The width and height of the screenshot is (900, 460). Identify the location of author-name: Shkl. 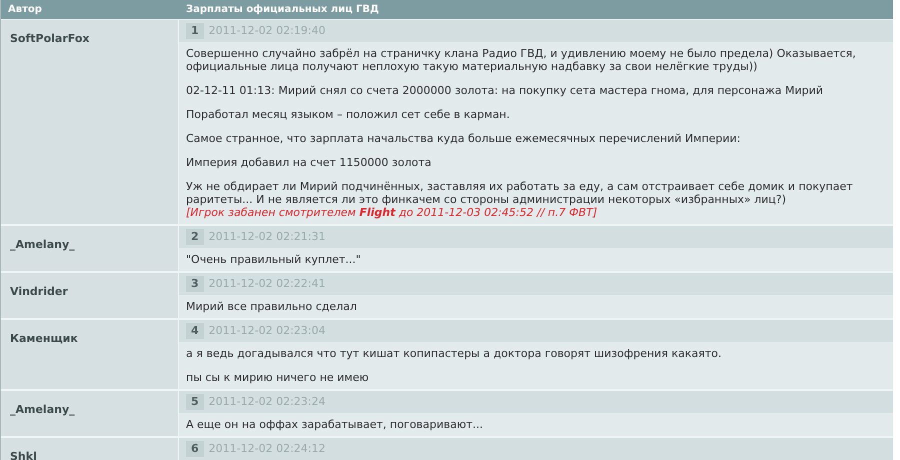
(23, 455).